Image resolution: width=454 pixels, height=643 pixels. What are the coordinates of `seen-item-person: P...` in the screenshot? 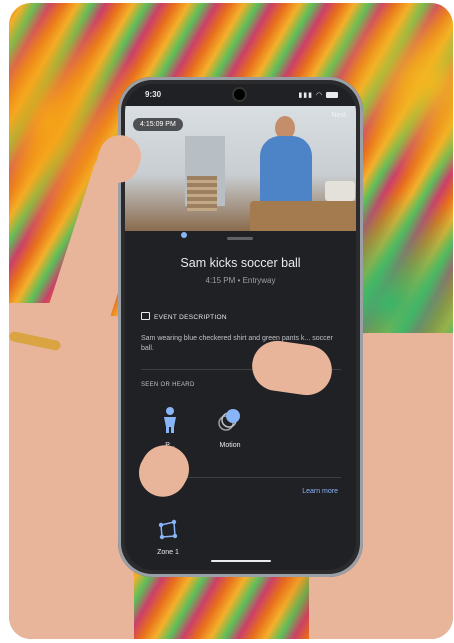 It's located at (170, 427).